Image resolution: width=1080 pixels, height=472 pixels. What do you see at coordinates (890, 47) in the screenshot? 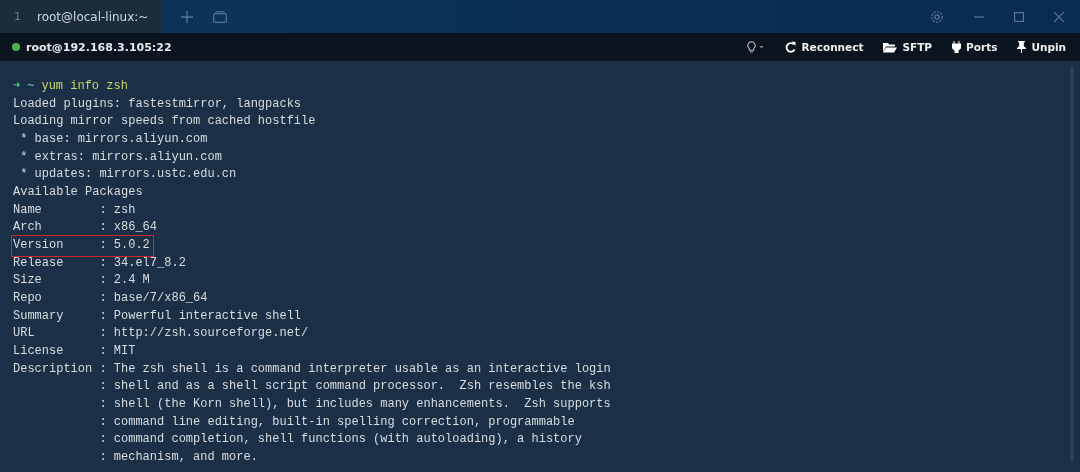
I see `folder-icon` at bounding box center [890, 47].